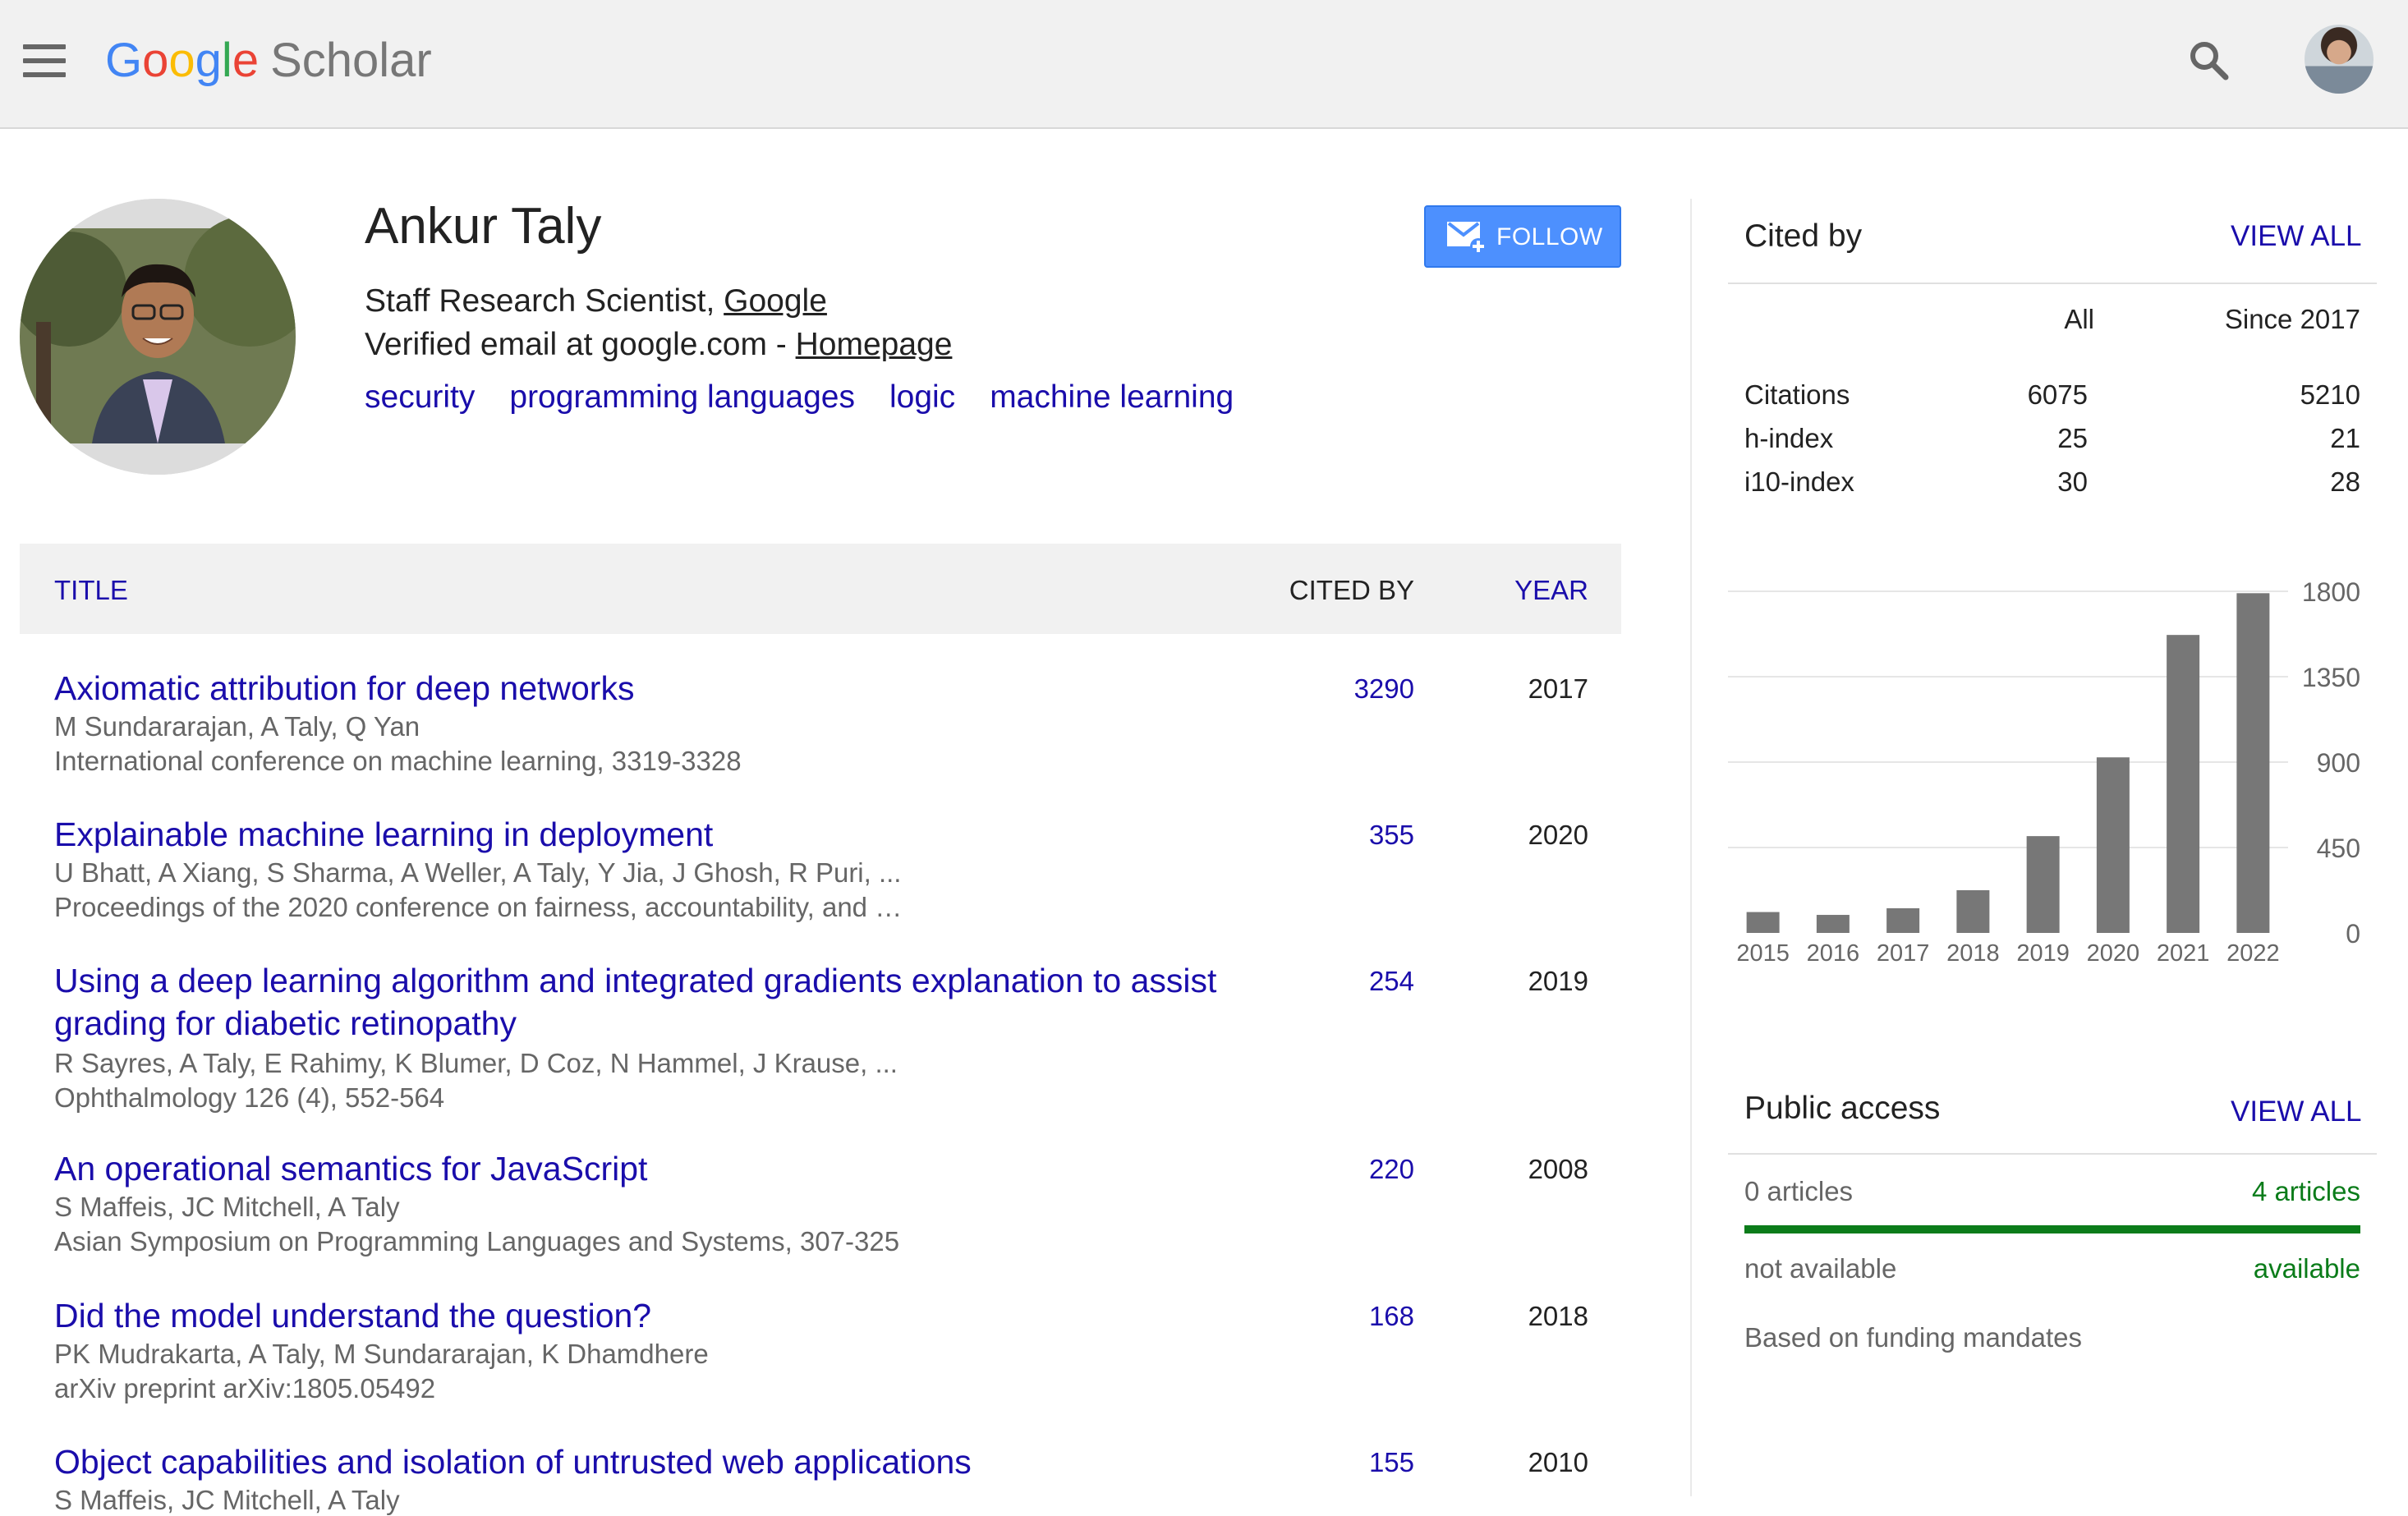 The width and height of the screenshot is (2408, 1516). Describe the element at coordinates (249, 1097) in the screenshot. I see `article-venue: Ophthalmology 126 (4), 552-564` at that location.